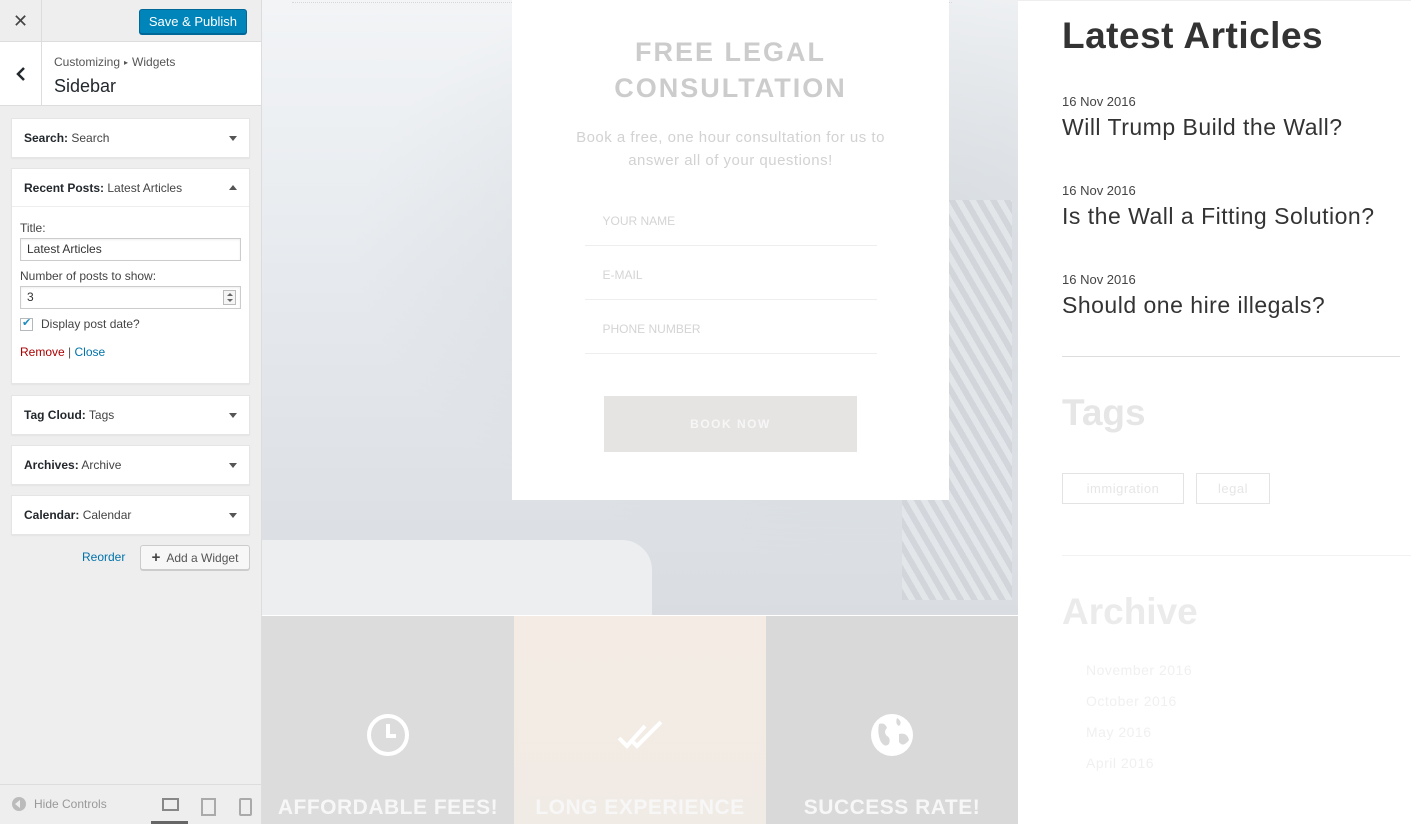 The width and height of the screenshot is (1411, 824). What do you see at coordinates (730, 219) in the screenshot?
I see `name-field: YOUR NAME` at bounding box center [730, 219].